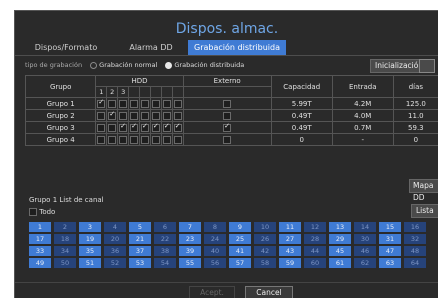  I want to click on channel-button: 2, so click(65, 227).